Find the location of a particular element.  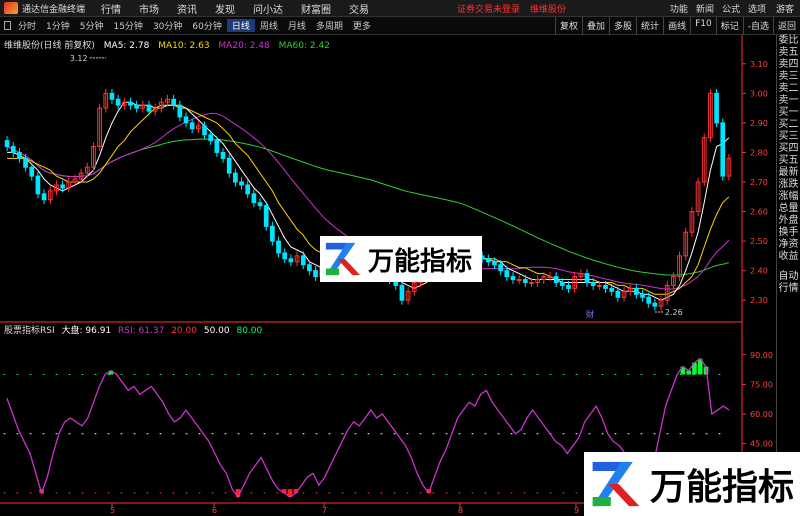

side-tab-sell4: 卖四 is located at coordinates (788, 65).